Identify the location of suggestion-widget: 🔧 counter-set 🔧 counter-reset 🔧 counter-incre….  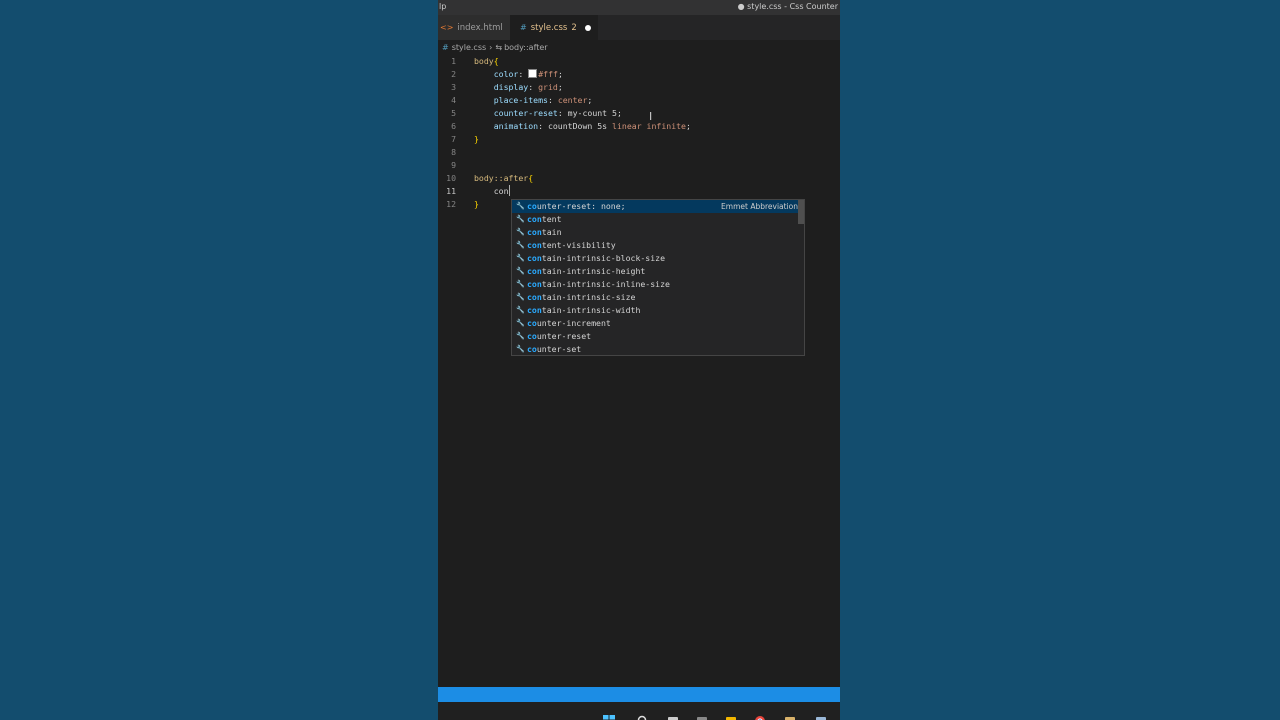
(658, 277).